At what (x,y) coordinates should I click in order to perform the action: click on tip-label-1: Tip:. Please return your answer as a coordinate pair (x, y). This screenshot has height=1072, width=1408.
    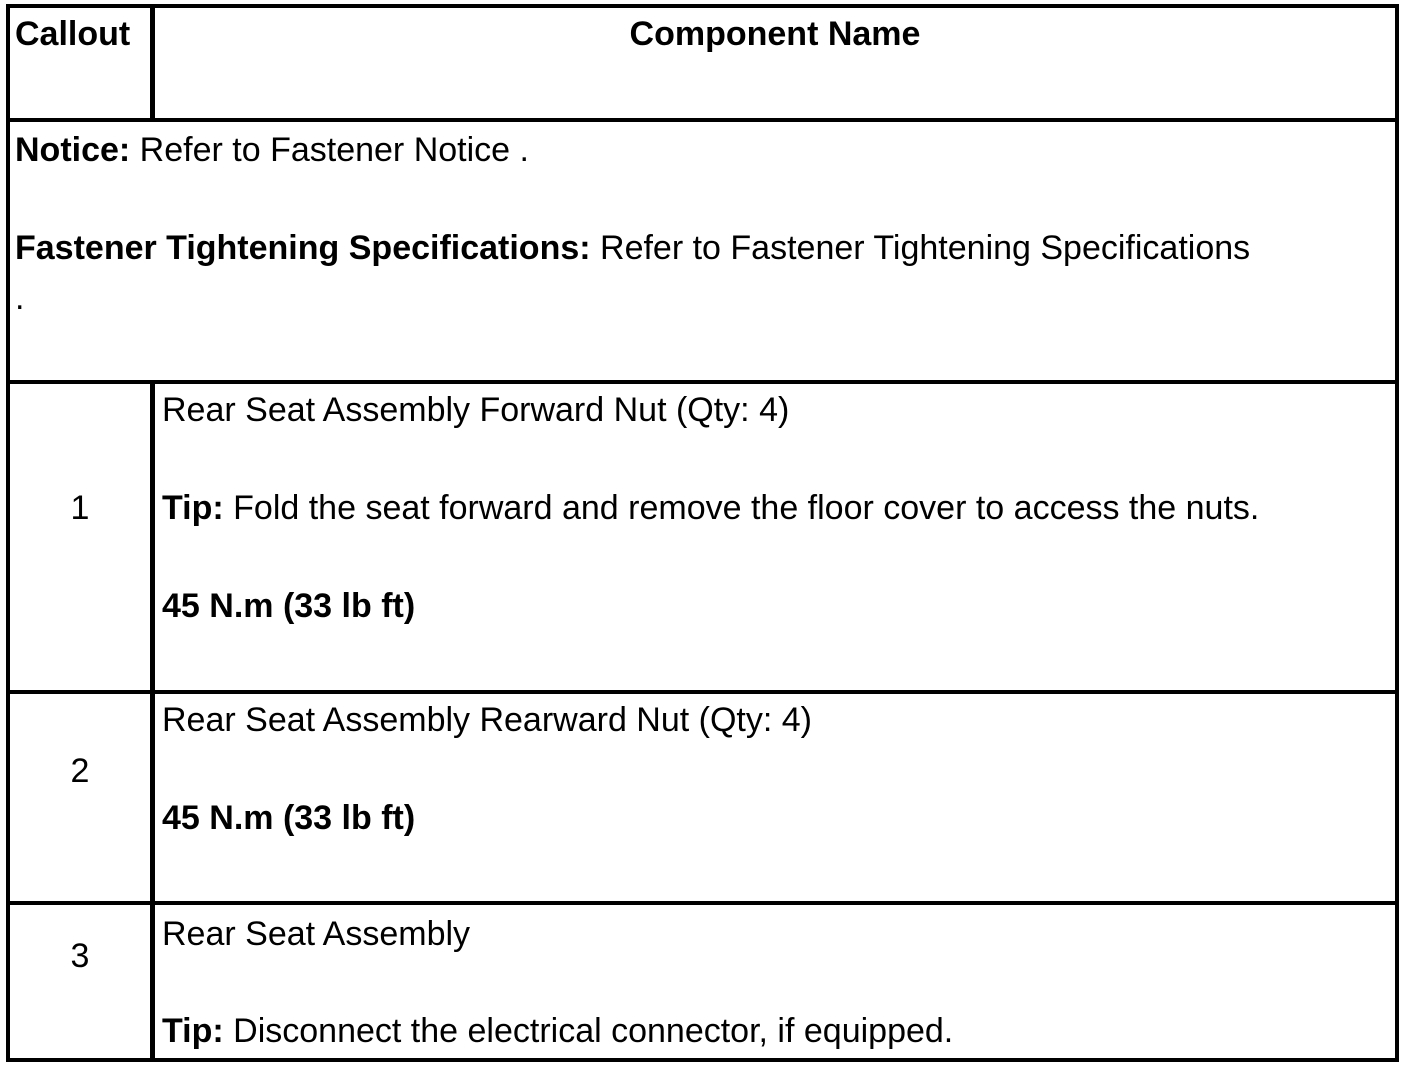
    Looking at the image, I should click on (193, 508).